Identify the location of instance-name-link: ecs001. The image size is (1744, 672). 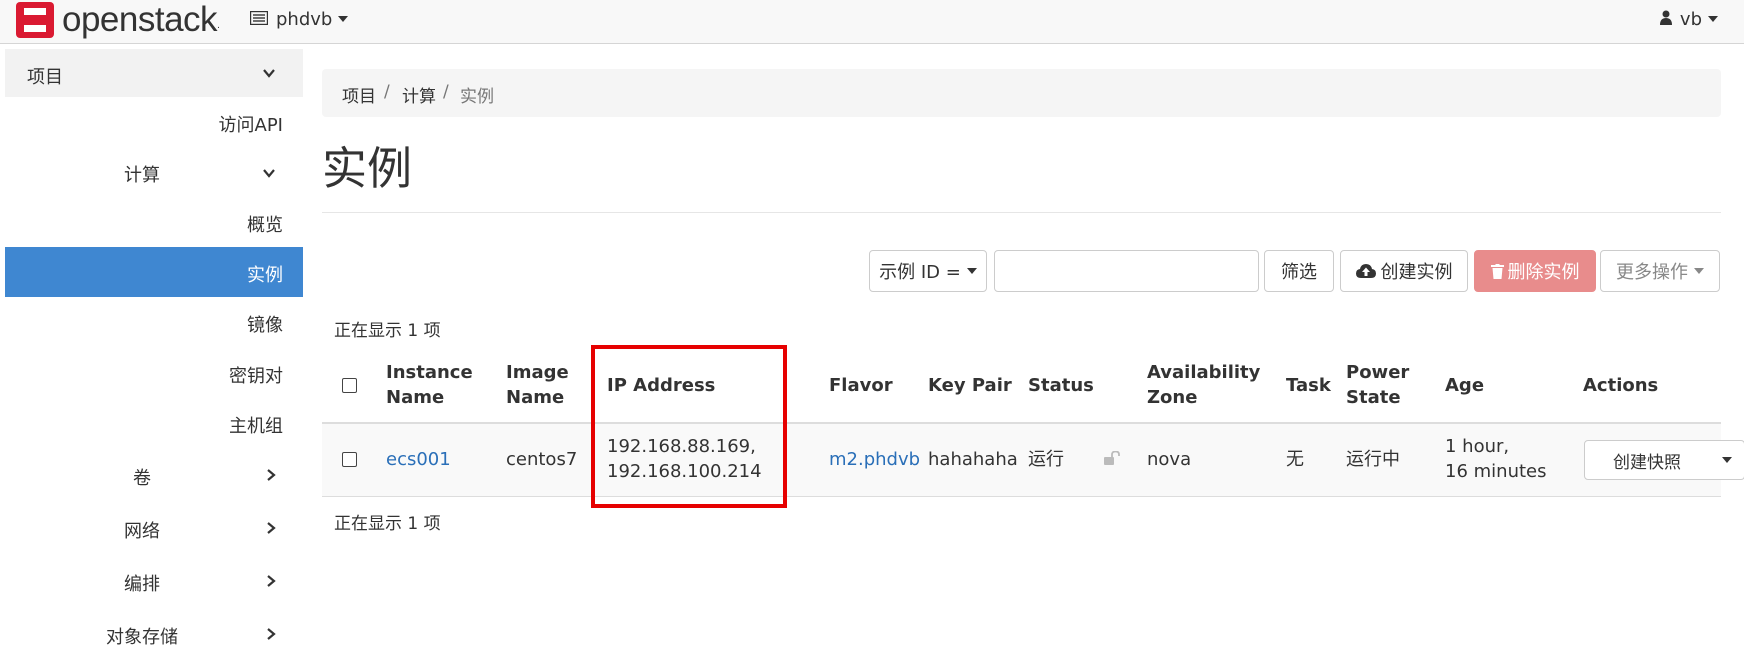
(418, 459).